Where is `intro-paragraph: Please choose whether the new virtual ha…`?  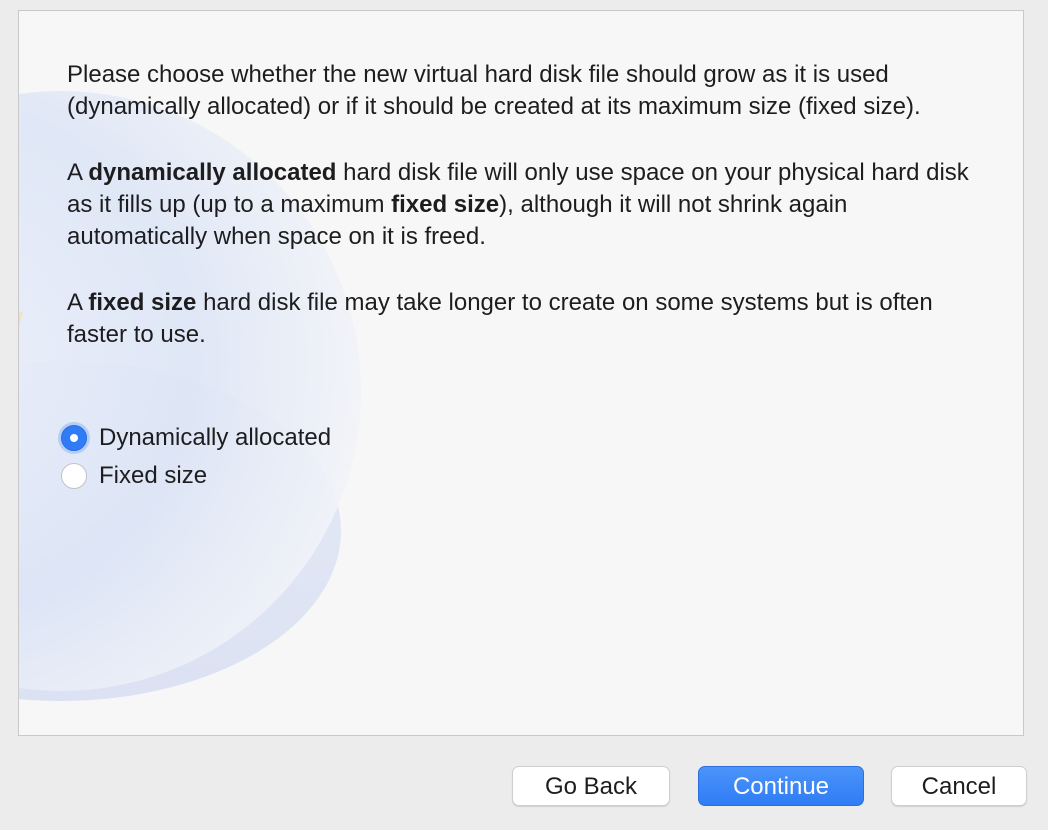
intro-paragraph: Please choose whether the new virtual ha… is located at coordinates (494, 90).